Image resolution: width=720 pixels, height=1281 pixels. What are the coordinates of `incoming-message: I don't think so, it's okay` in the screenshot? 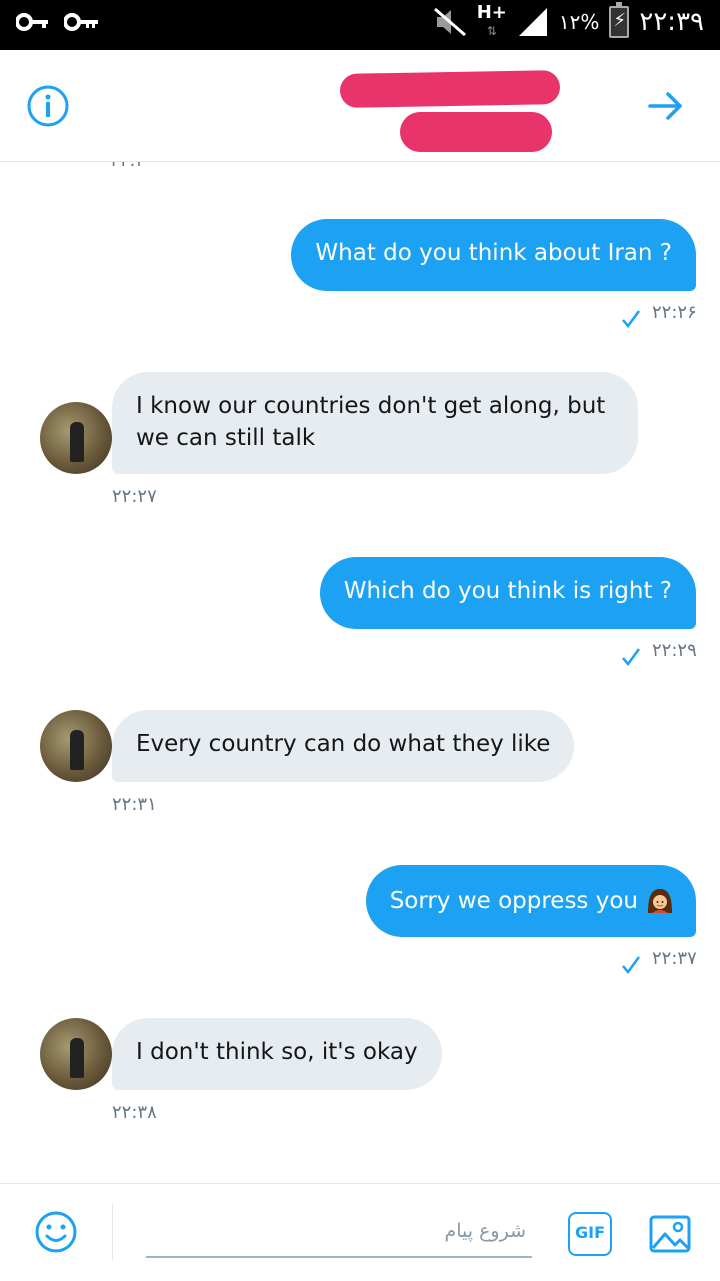 It's located at (277, 1054).